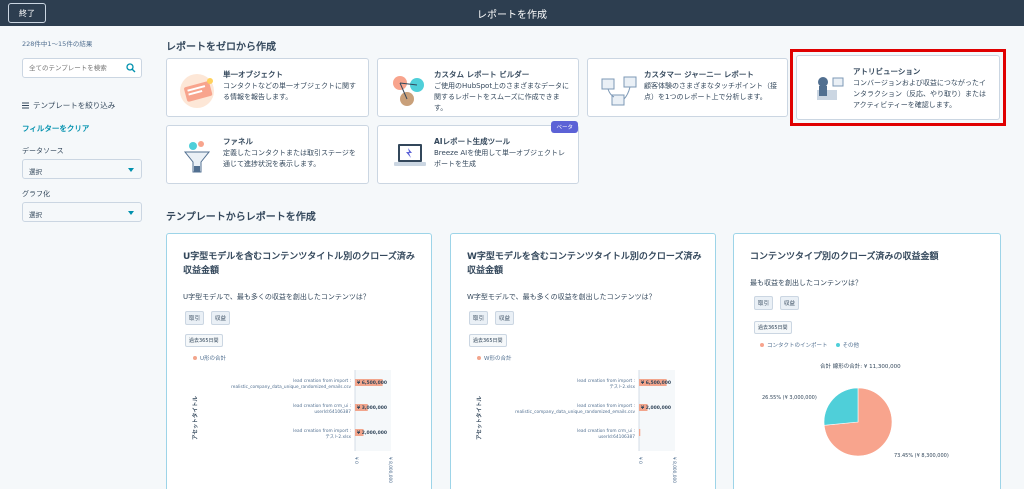 This screenshot has width=1024, height=489. Describe the element at coordinates (410, 155) in the screenshot. I see `ai-laptop-illustration-icon` at that location.